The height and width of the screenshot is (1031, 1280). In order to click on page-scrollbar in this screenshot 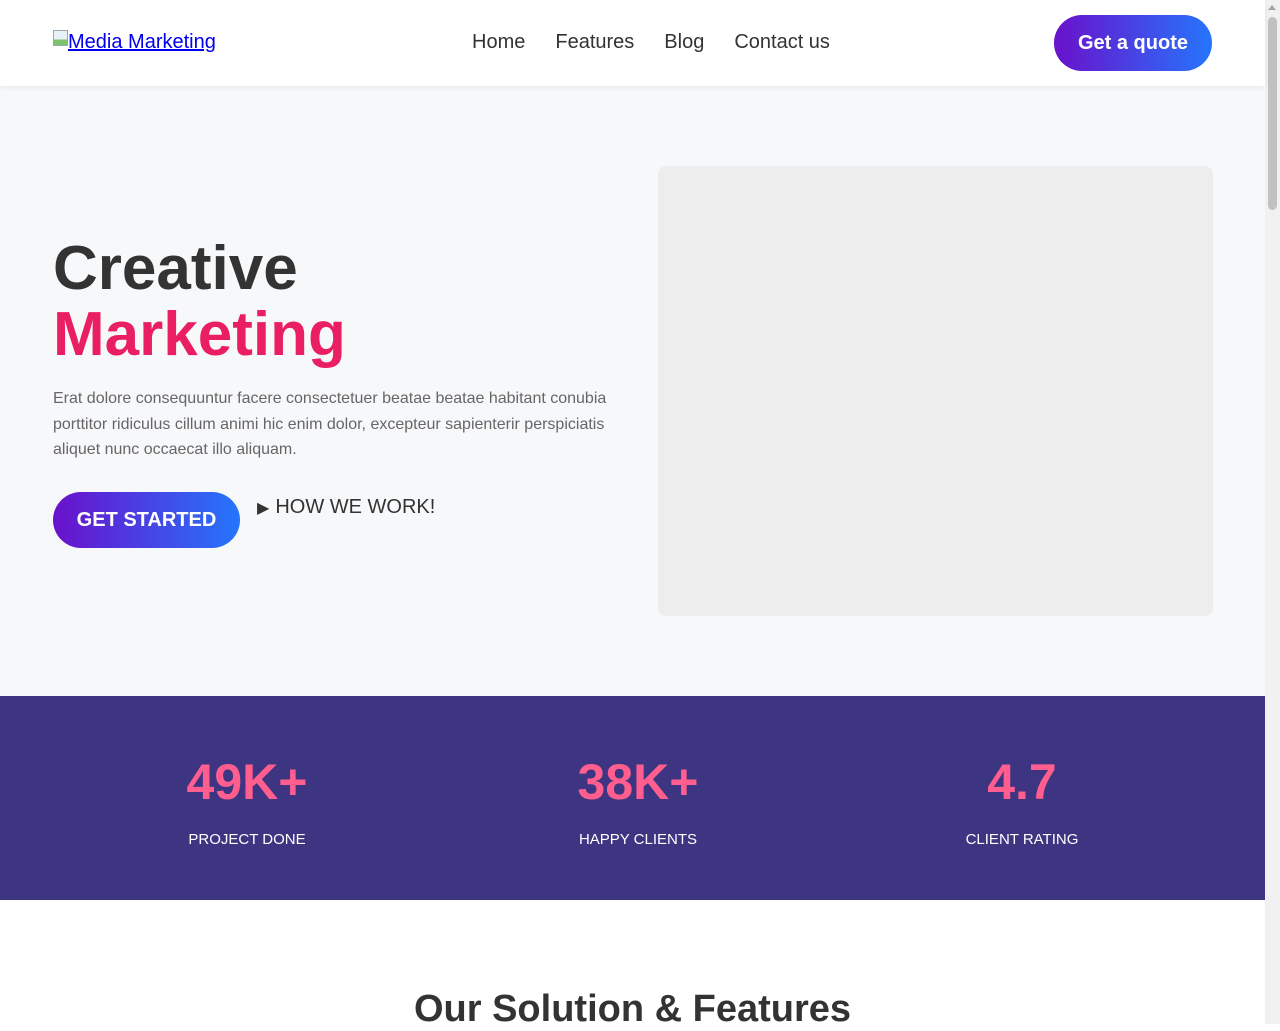, I will do `click(1272, 512)`.